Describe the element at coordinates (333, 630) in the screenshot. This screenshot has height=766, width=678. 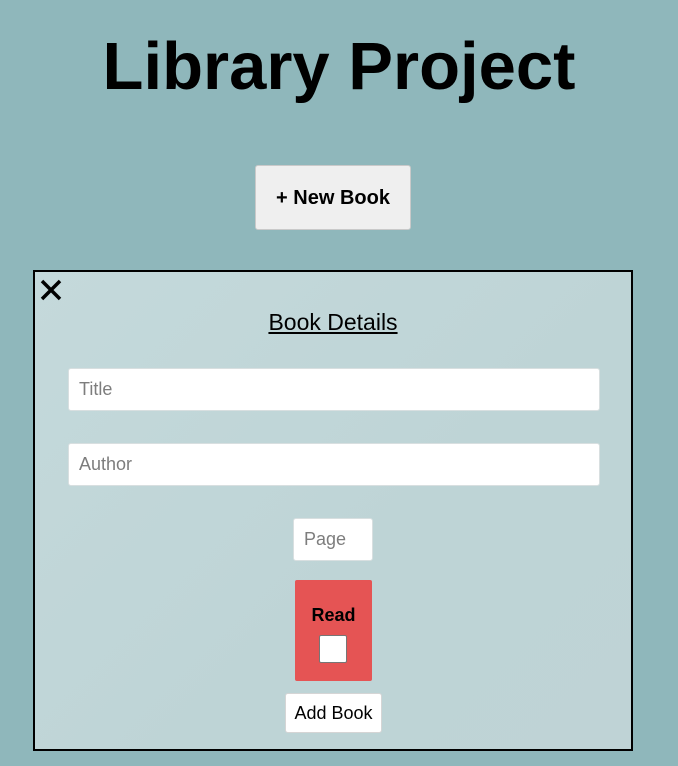
I see `read-status-box: Read` at that location.